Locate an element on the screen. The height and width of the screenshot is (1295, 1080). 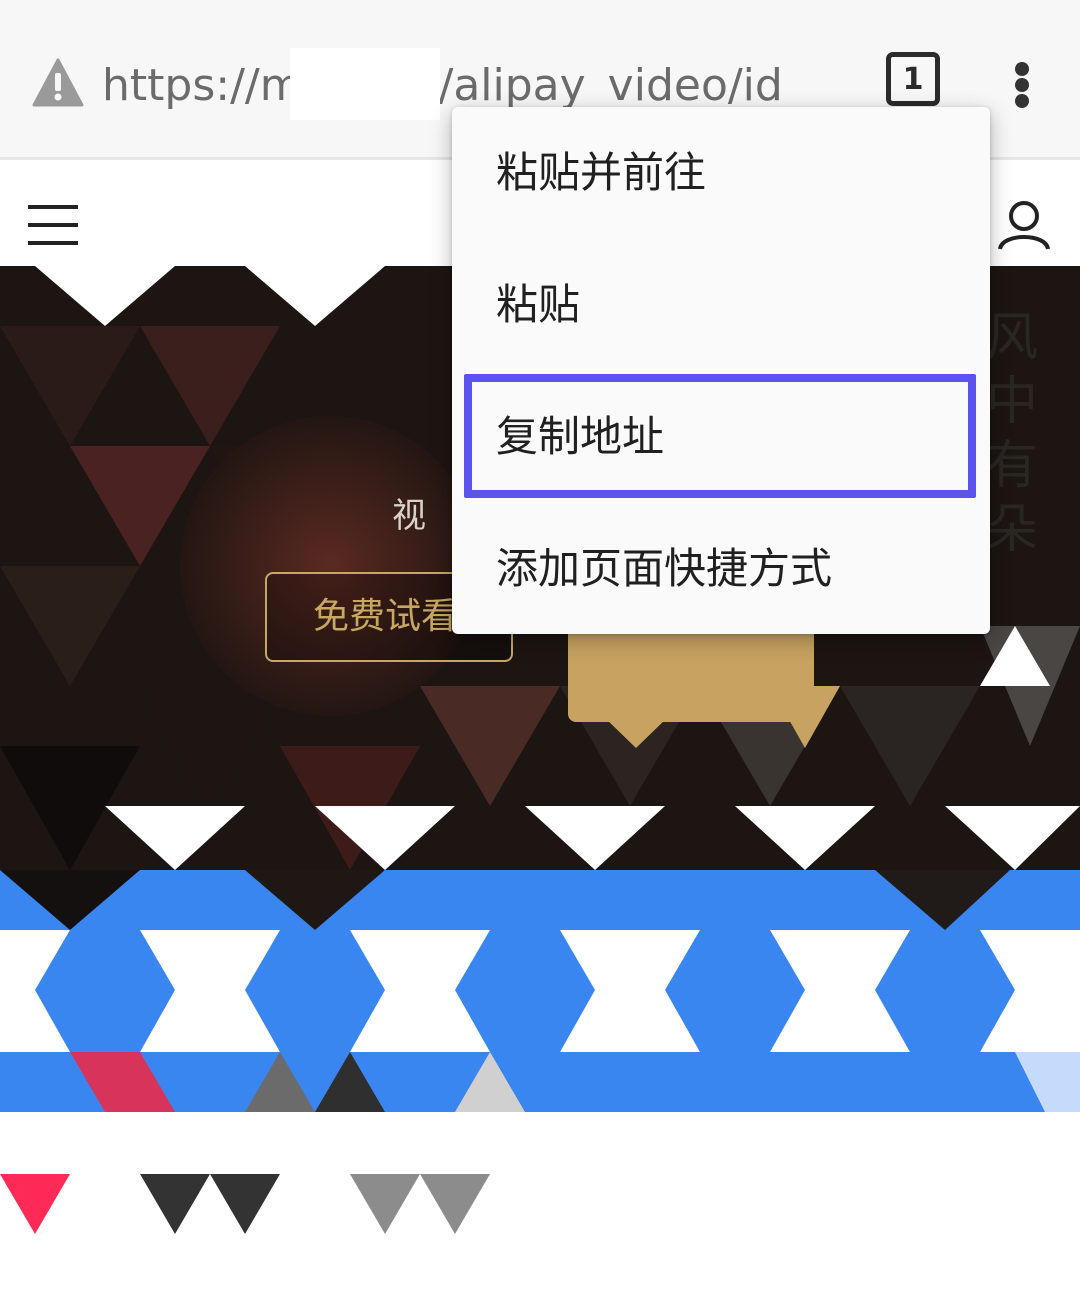
rating-row is located at coordinates (540, 1203).